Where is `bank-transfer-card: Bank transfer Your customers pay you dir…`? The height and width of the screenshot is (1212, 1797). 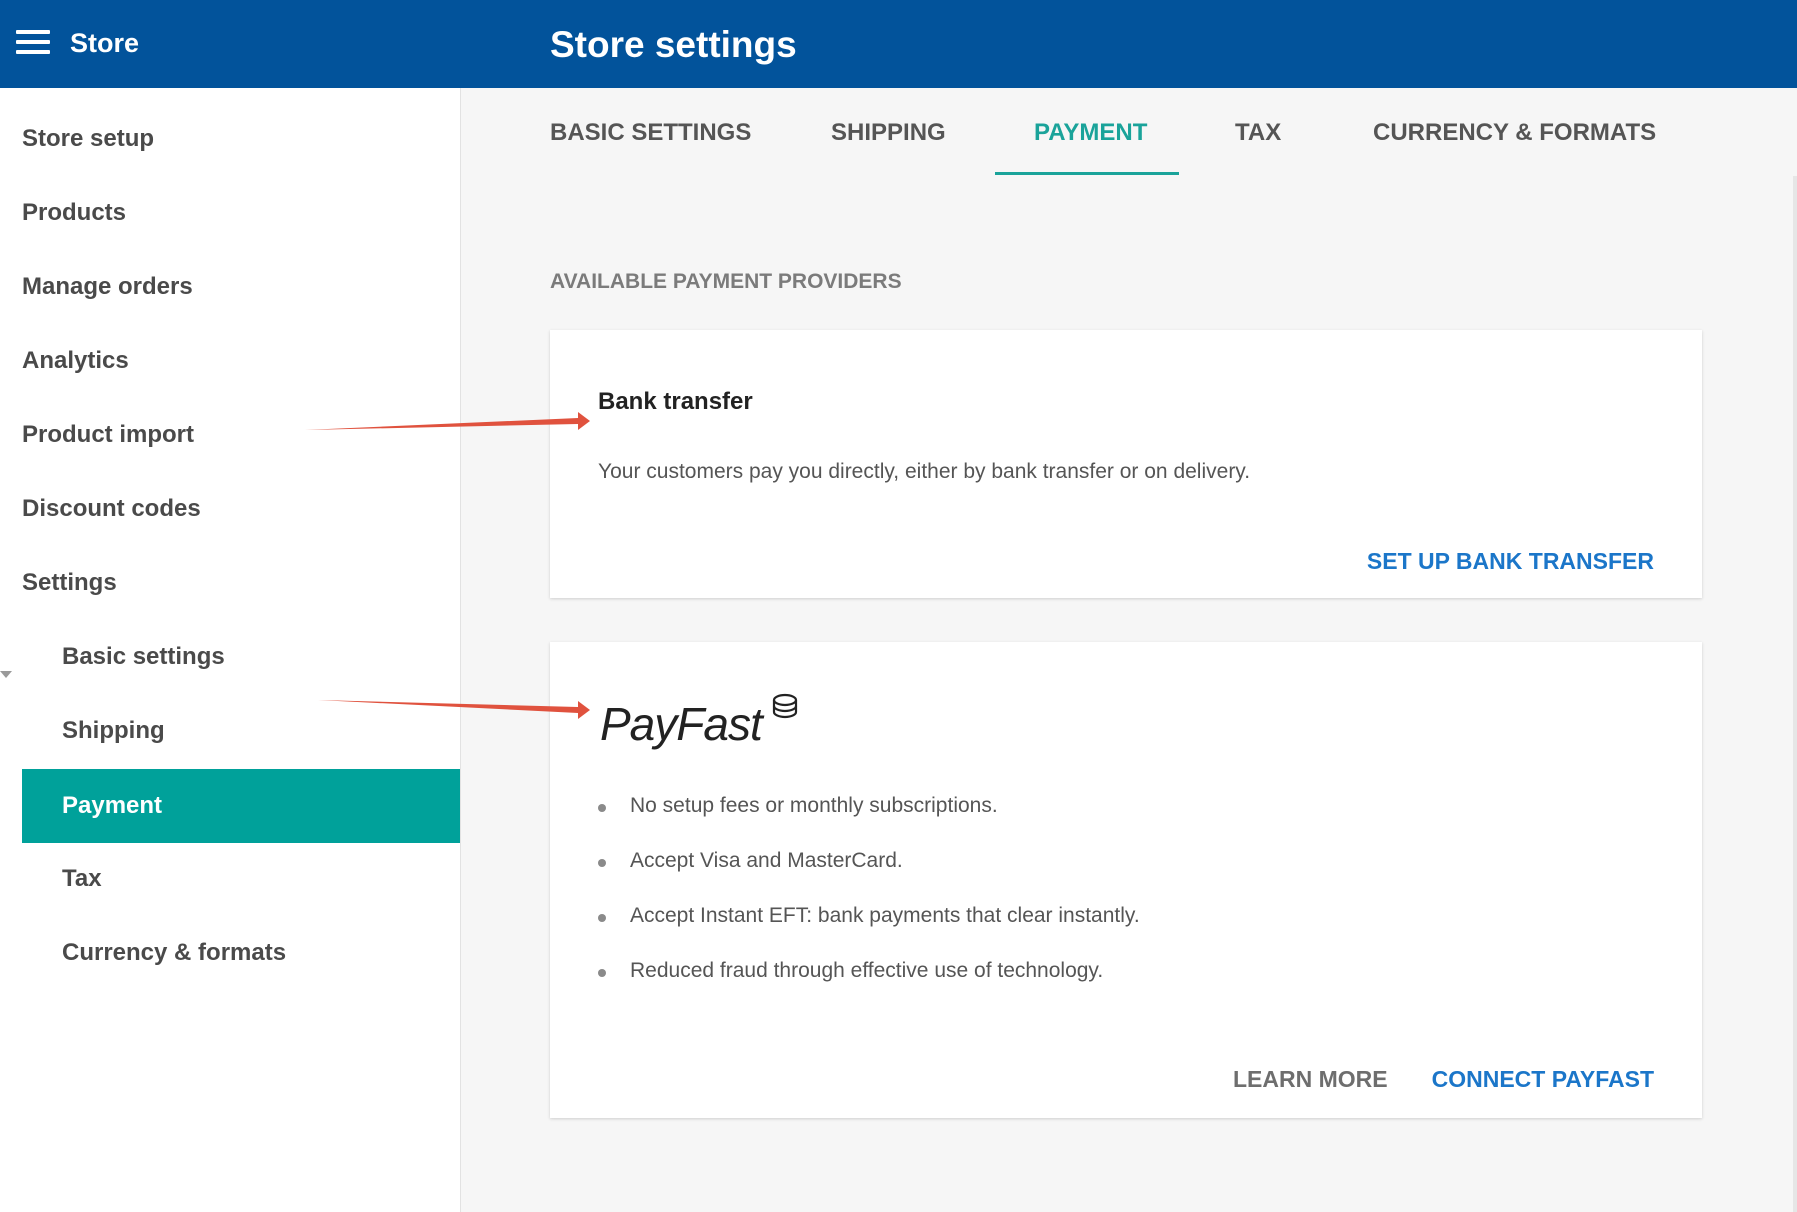 bank-transfer-card: Bank transfer Your customers pay you dir… is located at coordinates (1126, 464).